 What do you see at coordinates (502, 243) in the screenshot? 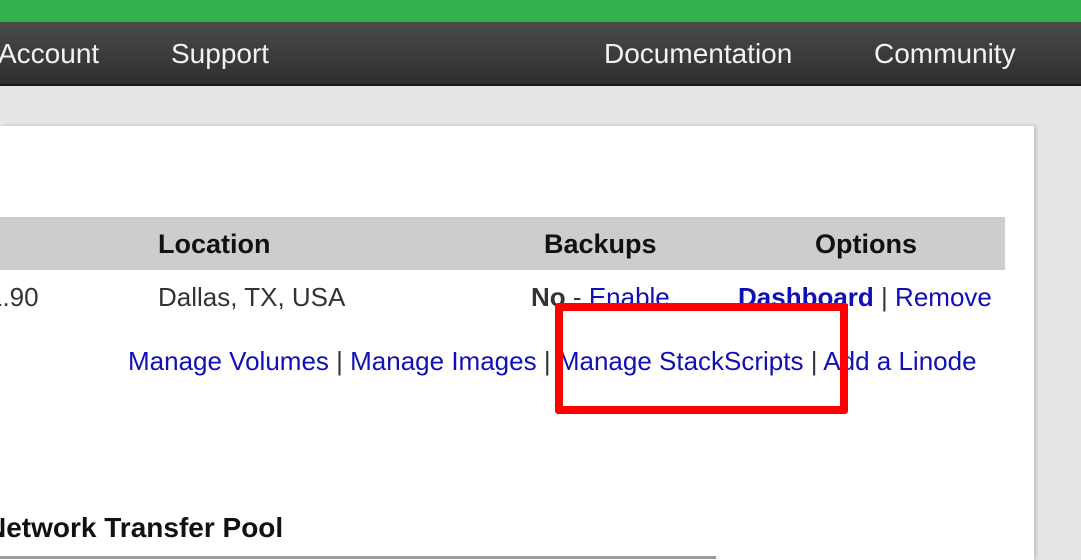
I see `linodes-table-header: Location Backups Options` at bounding box center [502, 243].